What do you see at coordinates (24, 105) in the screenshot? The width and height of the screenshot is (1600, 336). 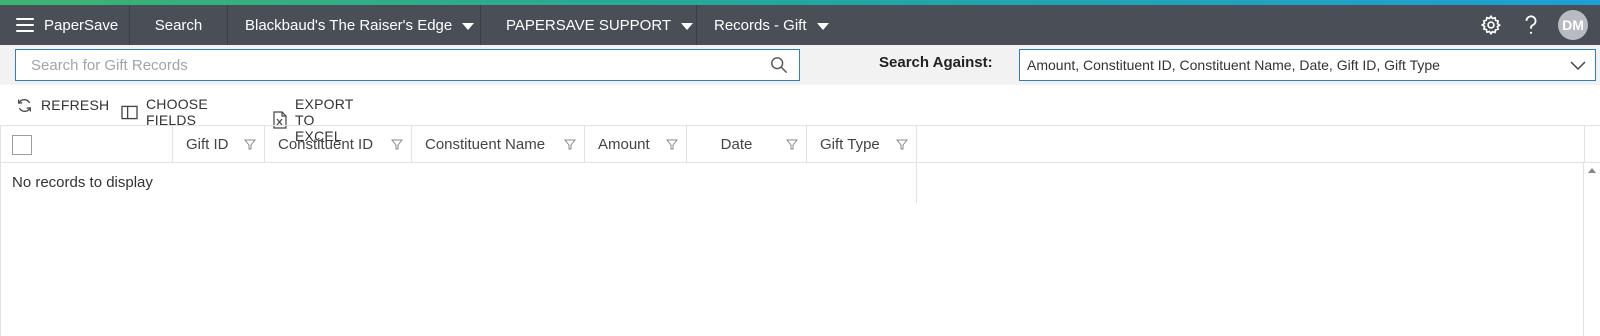 I see `refresh-icon` at bounding box center [24, 105].